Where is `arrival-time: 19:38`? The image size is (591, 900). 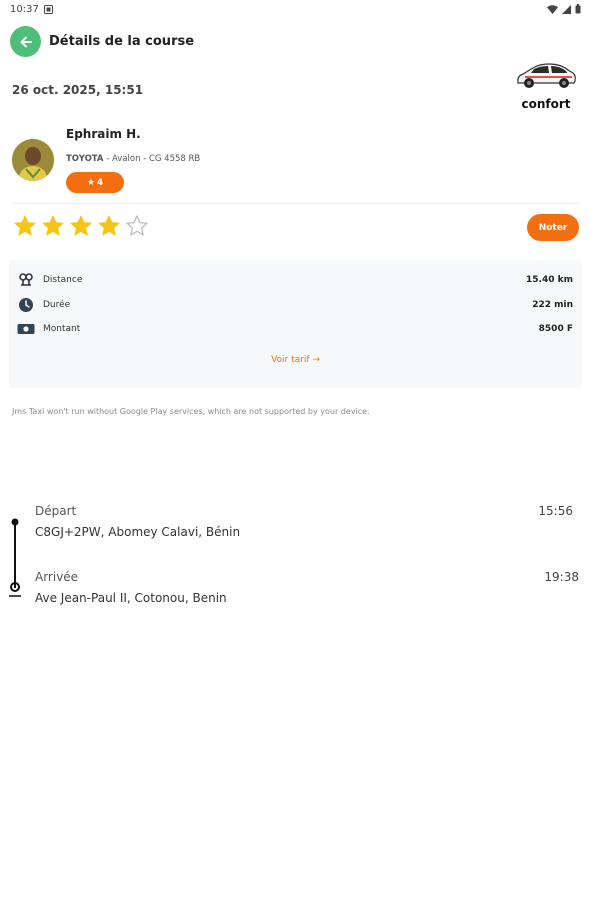 arrival-time: 19:38 is located at coordinates (561, 577).